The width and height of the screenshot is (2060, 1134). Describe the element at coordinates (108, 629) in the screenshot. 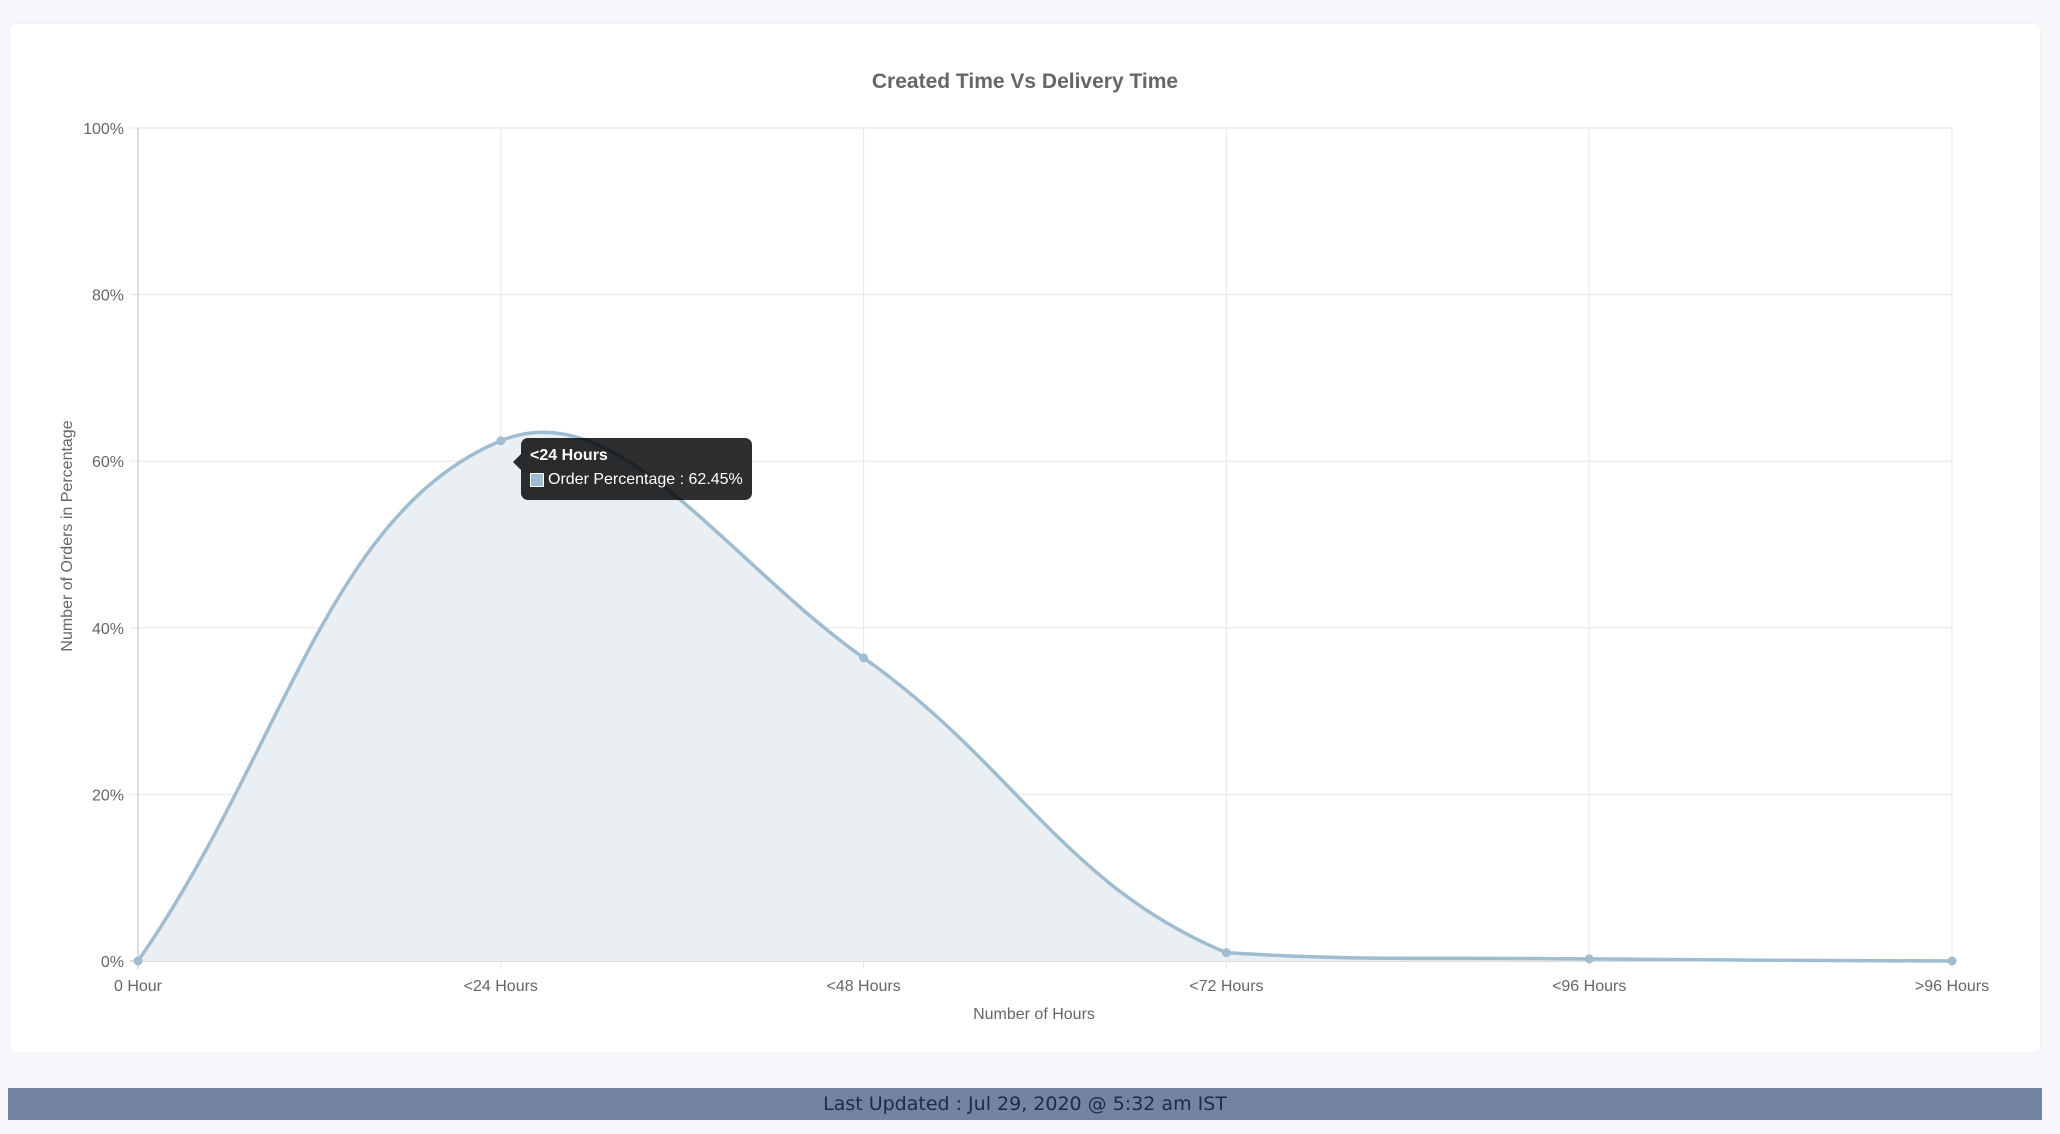

I see `y-tick-label: 40%` at that location.